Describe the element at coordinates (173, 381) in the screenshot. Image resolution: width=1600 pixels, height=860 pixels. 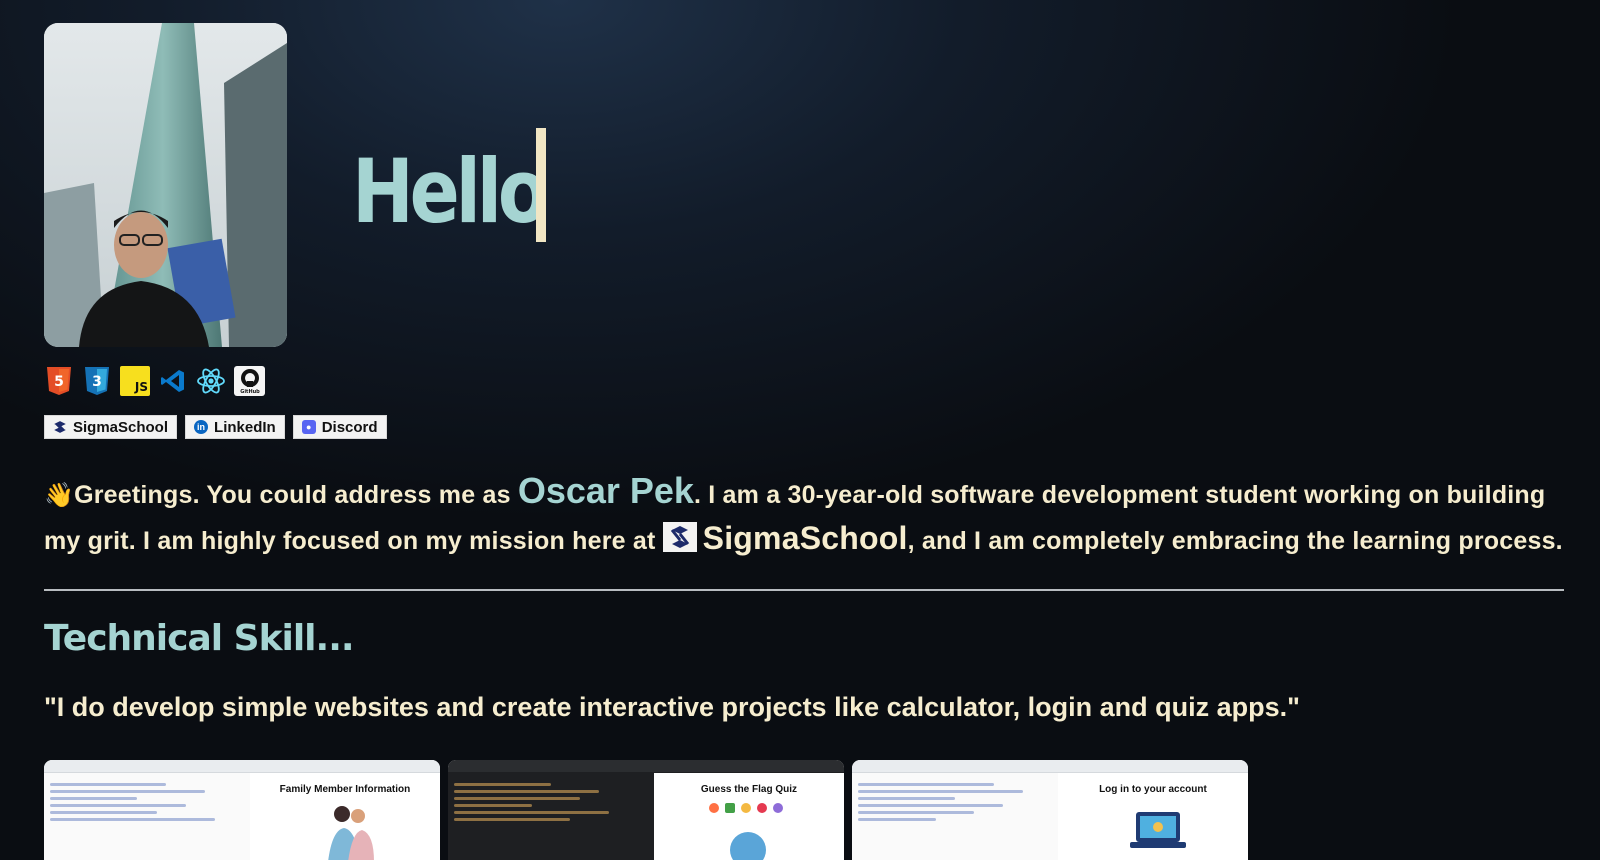
I see `vscode-icon` at that location.